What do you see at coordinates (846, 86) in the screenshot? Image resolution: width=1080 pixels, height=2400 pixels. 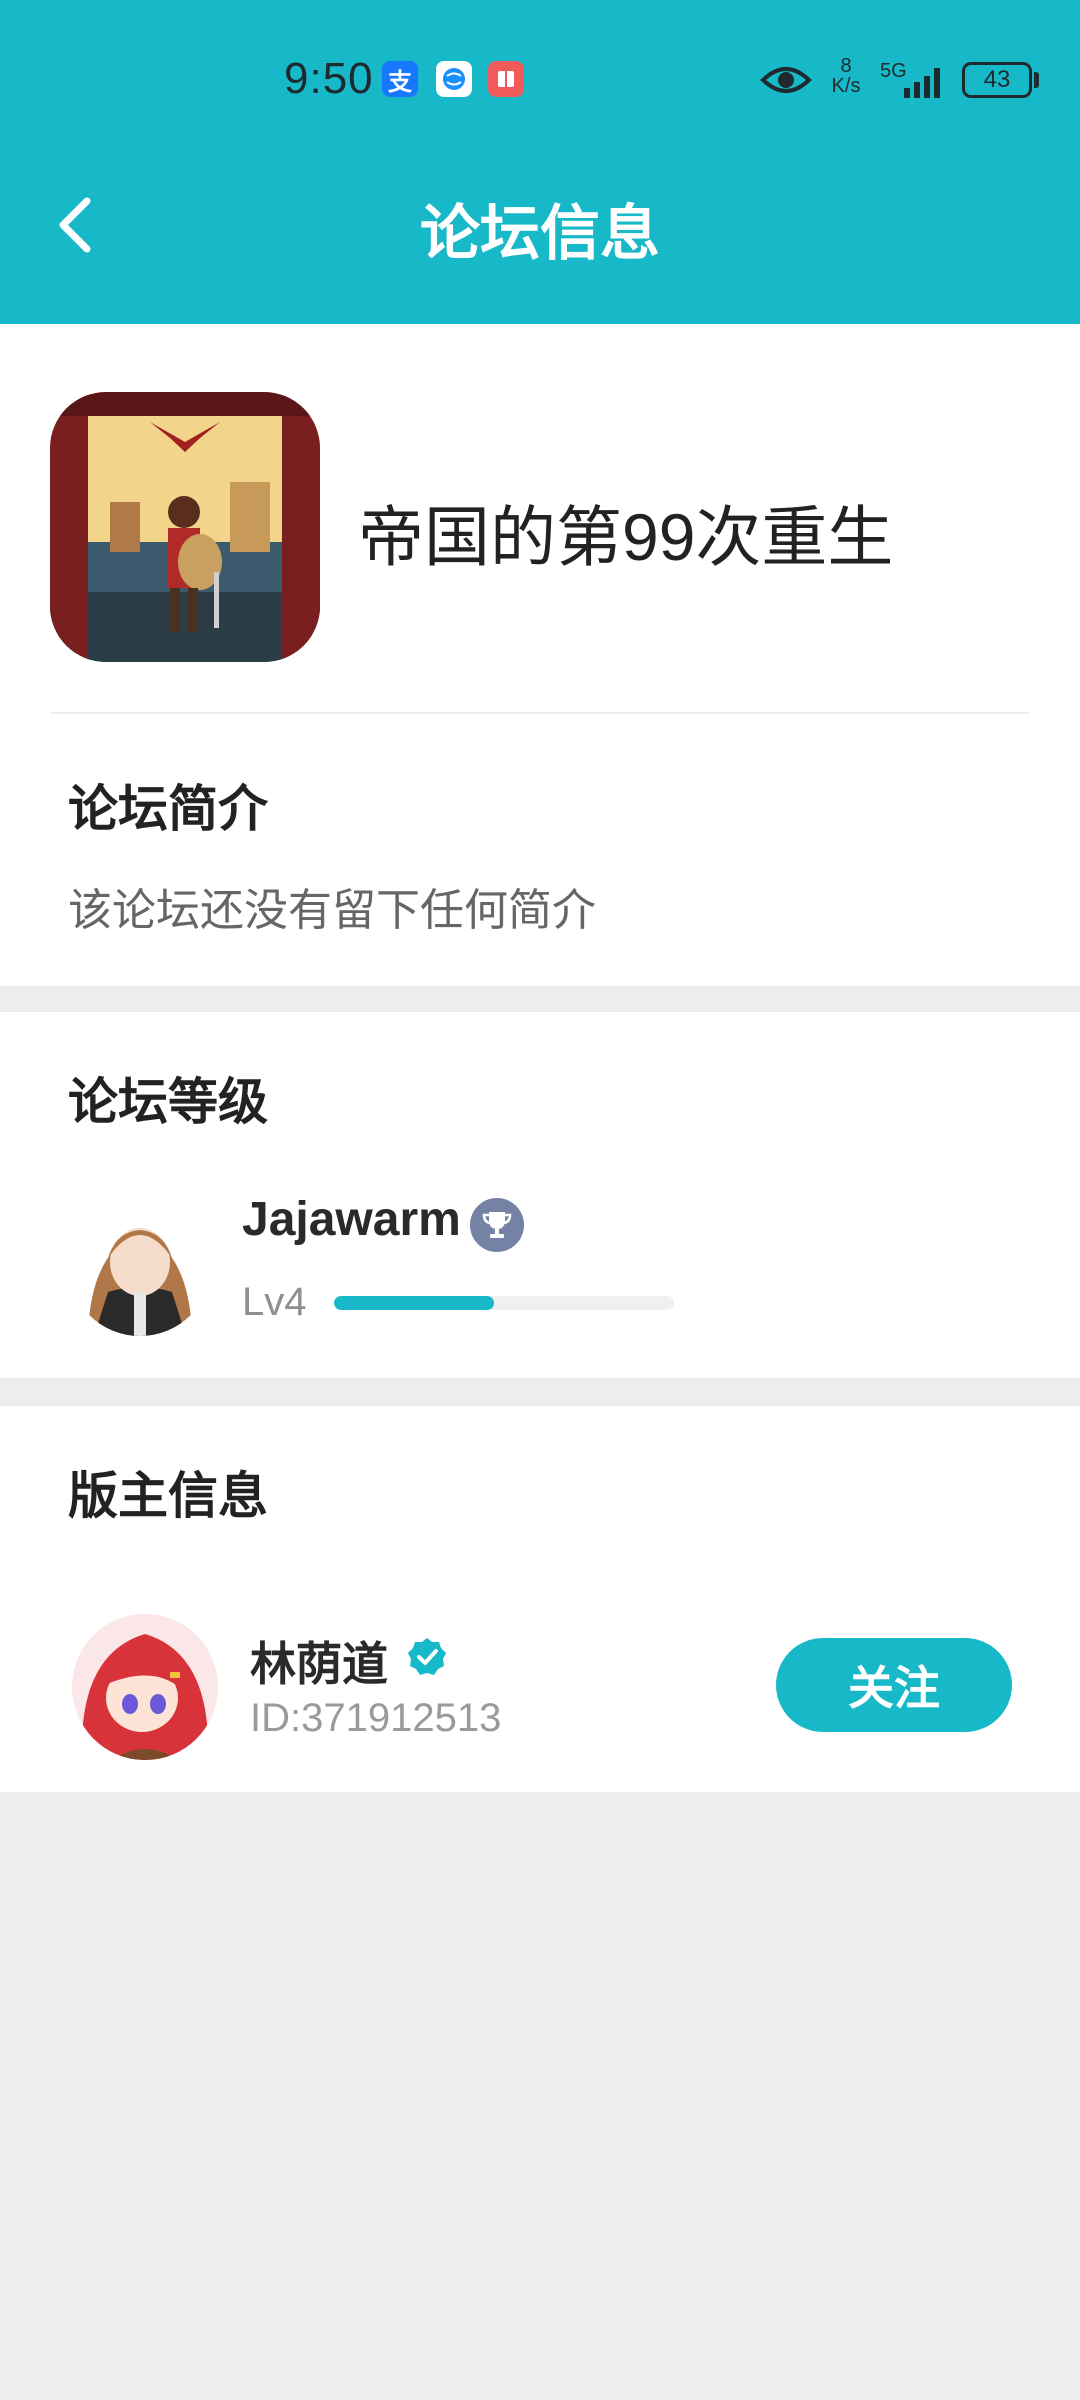 I see `speed-unit: K/s` at bounding box center [846, 86].